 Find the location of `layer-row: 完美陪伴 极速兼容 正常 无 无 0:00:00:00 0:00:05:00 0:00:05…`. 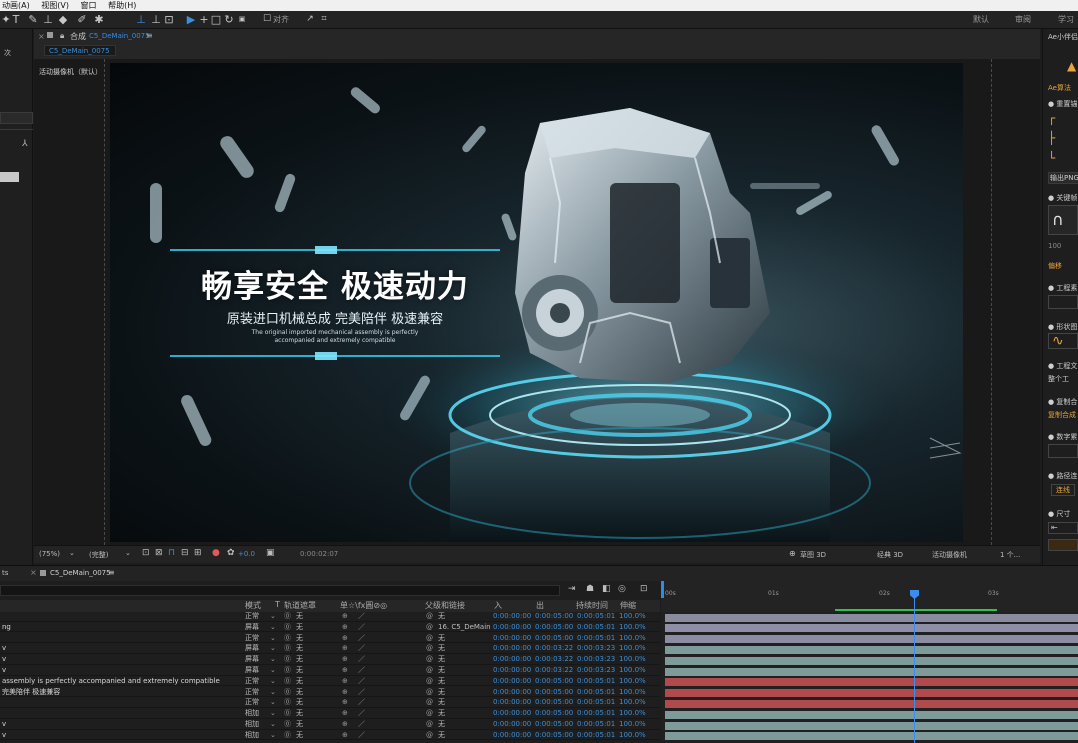

layer-row: 完美陪伴 极速兼容 正常 无 无 0:00:00:00 0:00:05:00 0:00:05… is located at coordinates (330, 693).